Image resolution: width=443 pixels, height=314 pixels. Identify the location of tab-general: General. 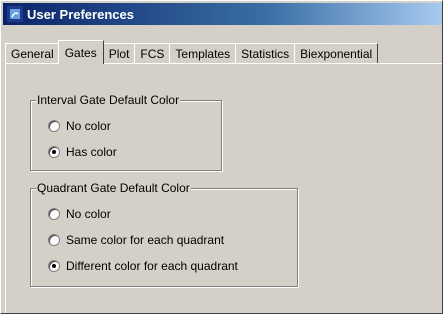
(32, 53).